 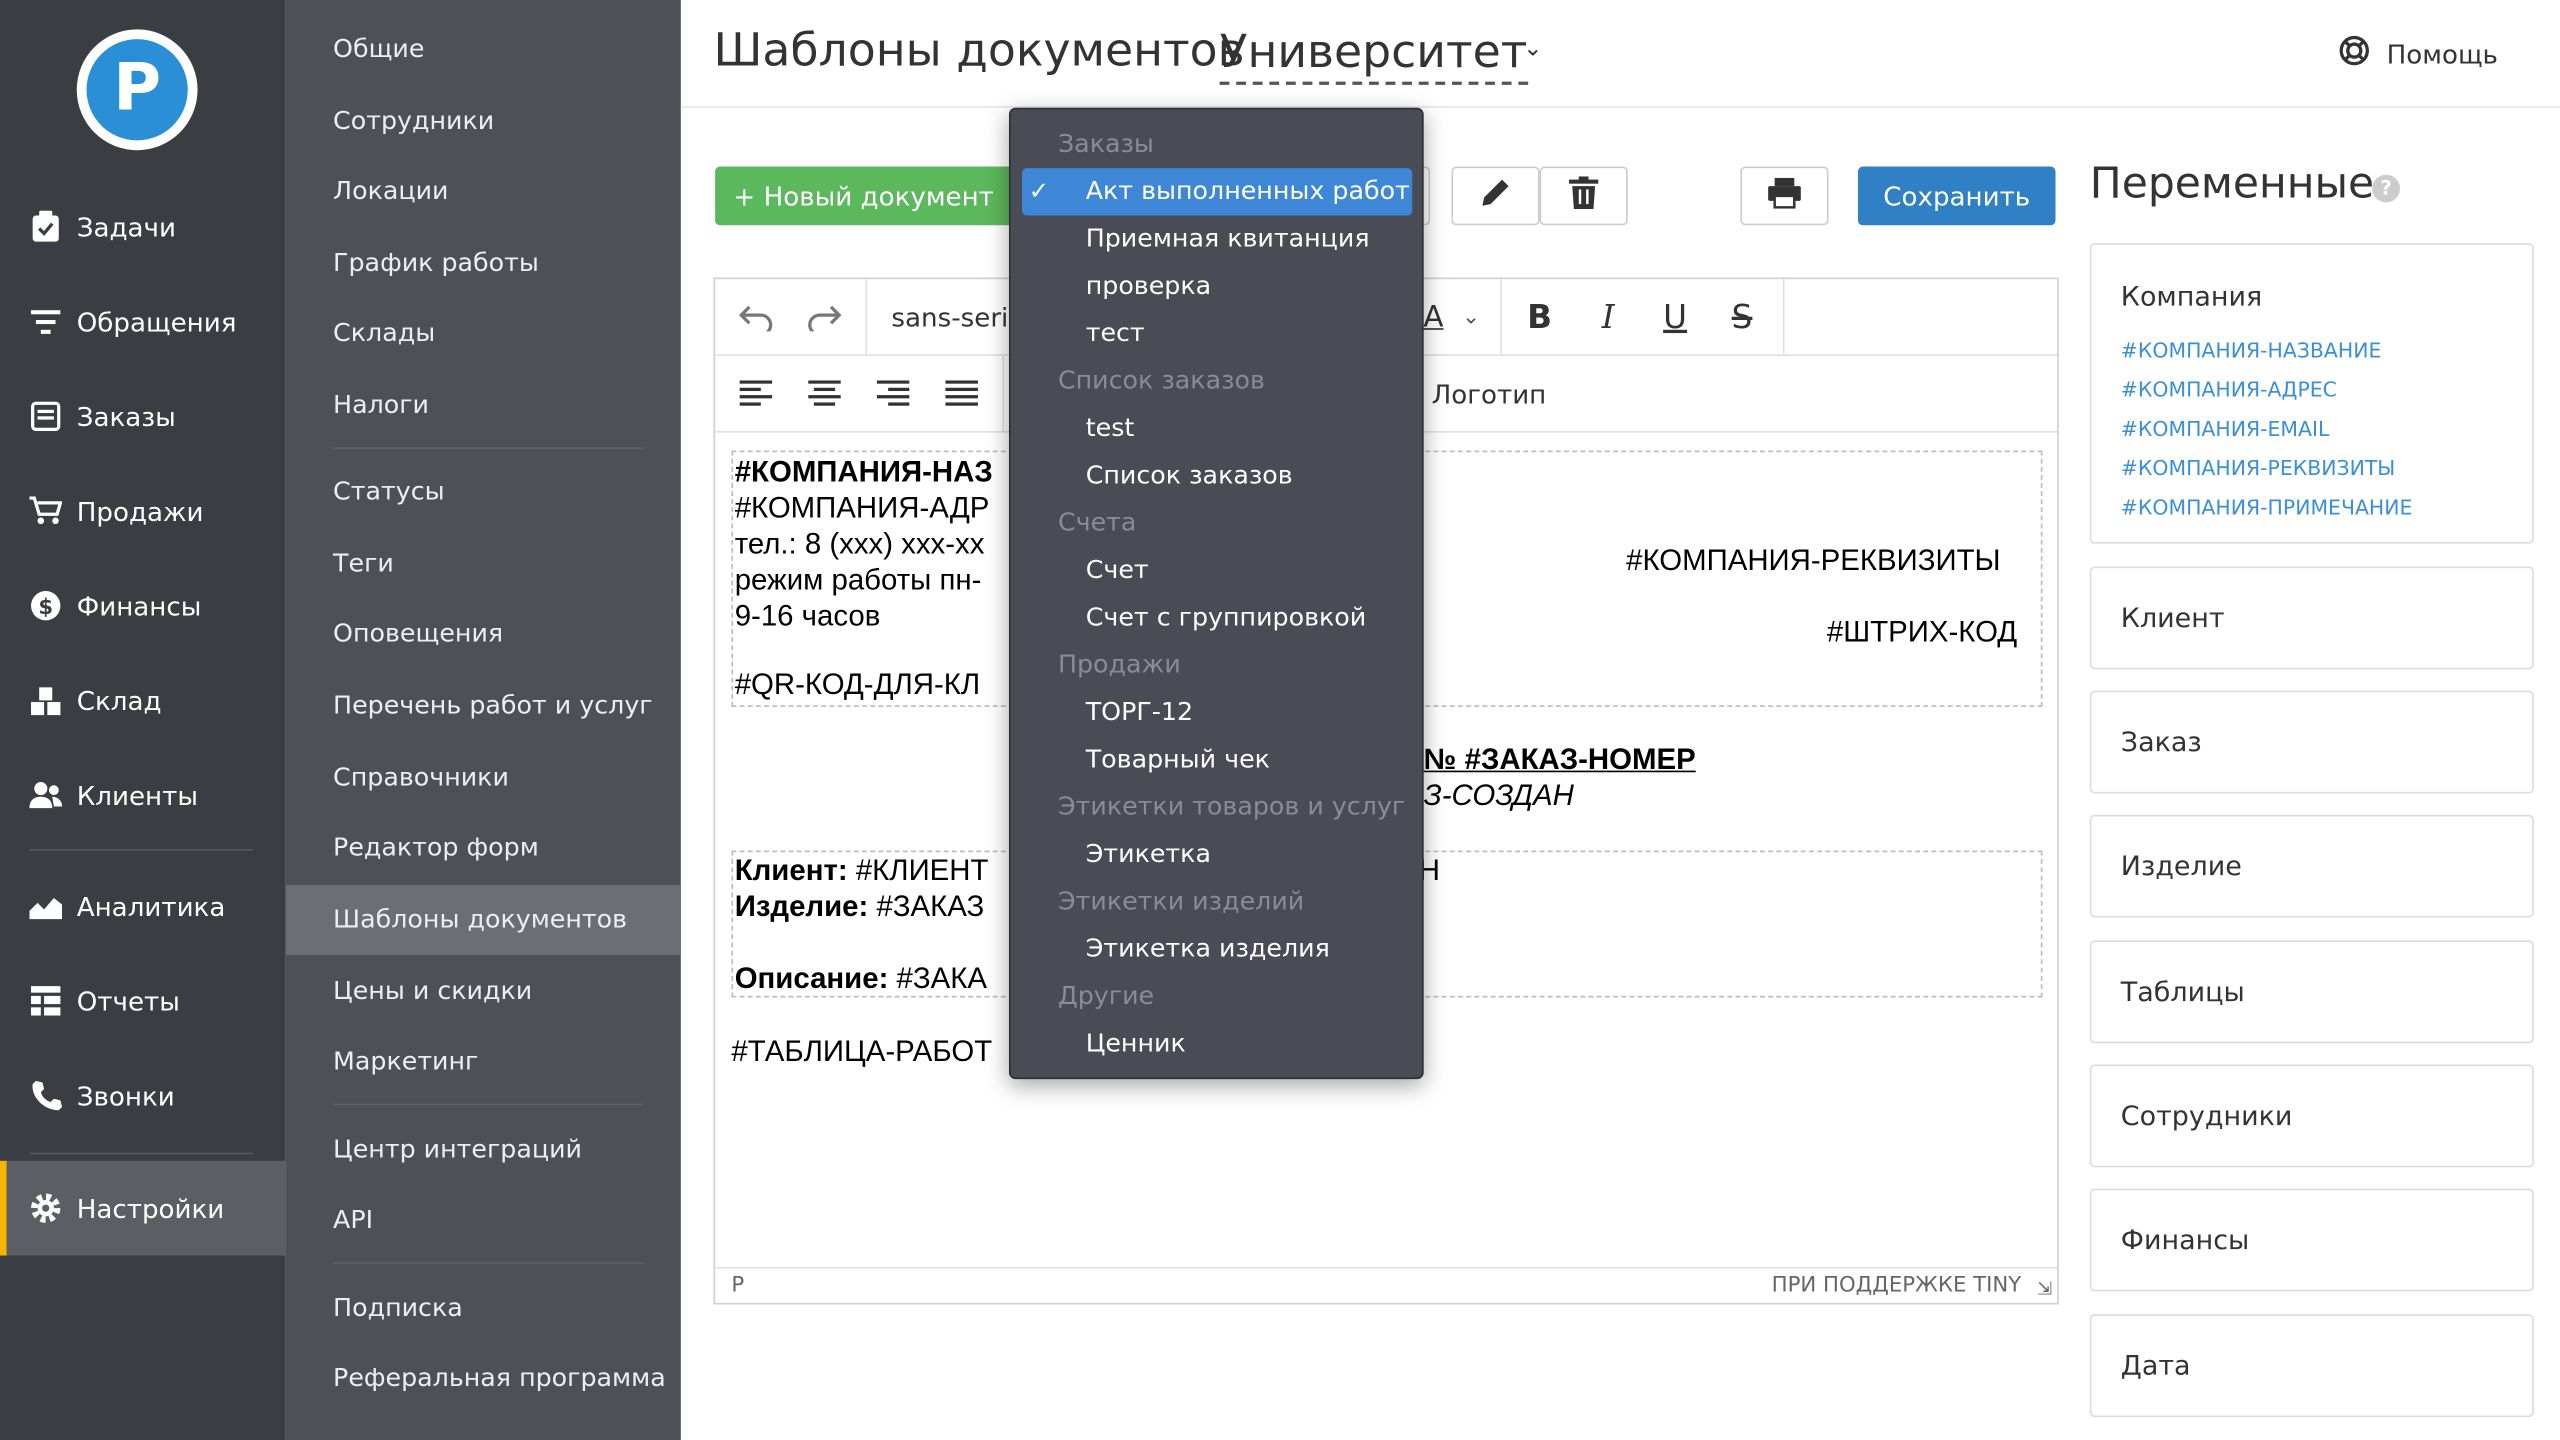 I want to click on nav-item-finance: $ Финансы, so click(x=143, y=606).